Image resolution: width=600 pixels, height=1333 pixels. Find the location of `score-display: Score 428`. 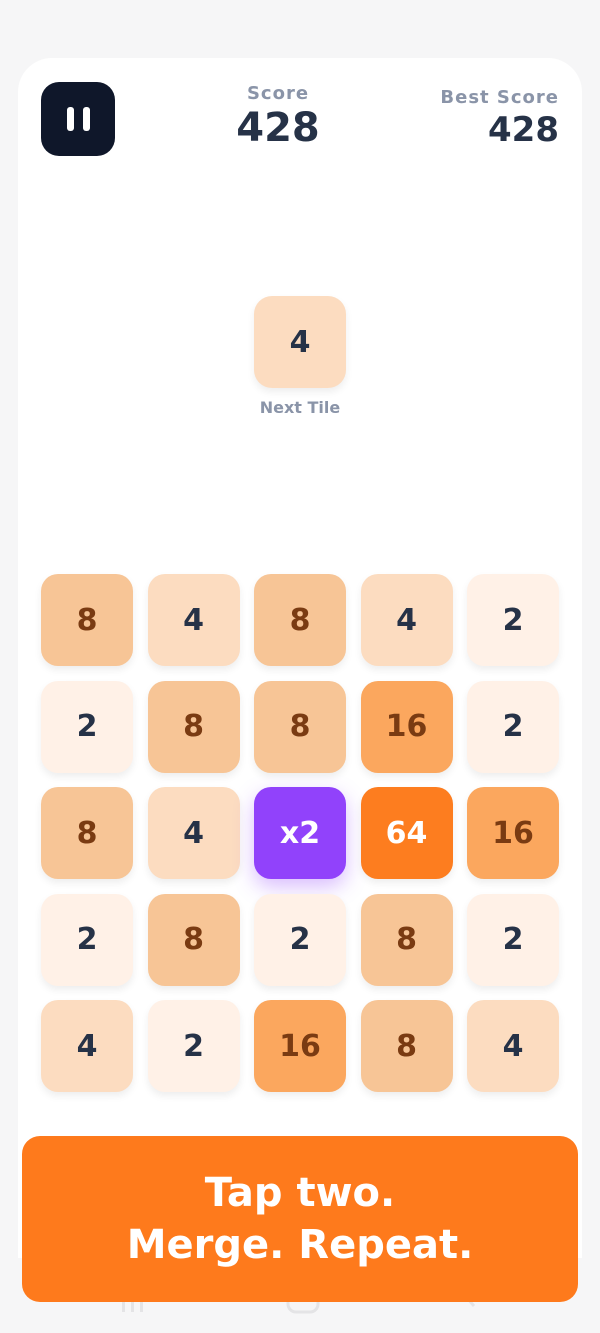

score-display: Score 428 is located at coordinates (278, 116).